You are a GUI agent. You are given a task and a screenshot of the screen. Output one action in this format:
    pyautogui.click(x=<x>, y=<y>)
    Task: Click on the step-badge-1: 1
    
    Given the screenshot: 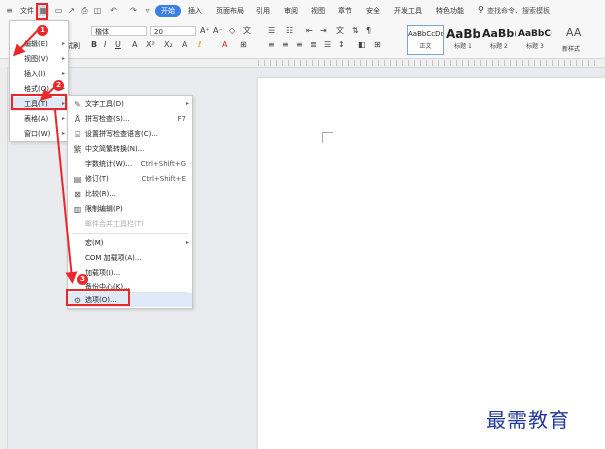 What is the action you would take?
    pyautogui.click(x=42, y=30)
    